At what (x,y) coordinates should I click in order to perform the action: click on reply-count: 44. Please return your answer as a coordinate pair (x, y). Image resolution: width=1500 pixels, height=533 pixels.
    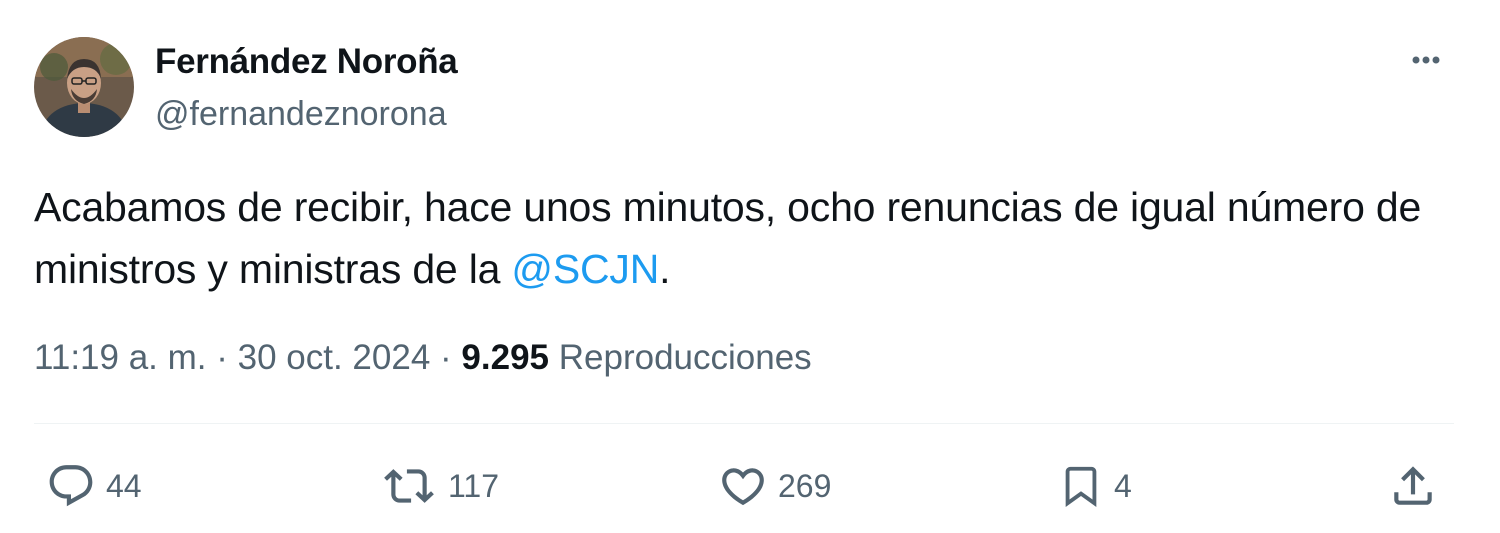
    Looking at the image, I should click on (124, 485).